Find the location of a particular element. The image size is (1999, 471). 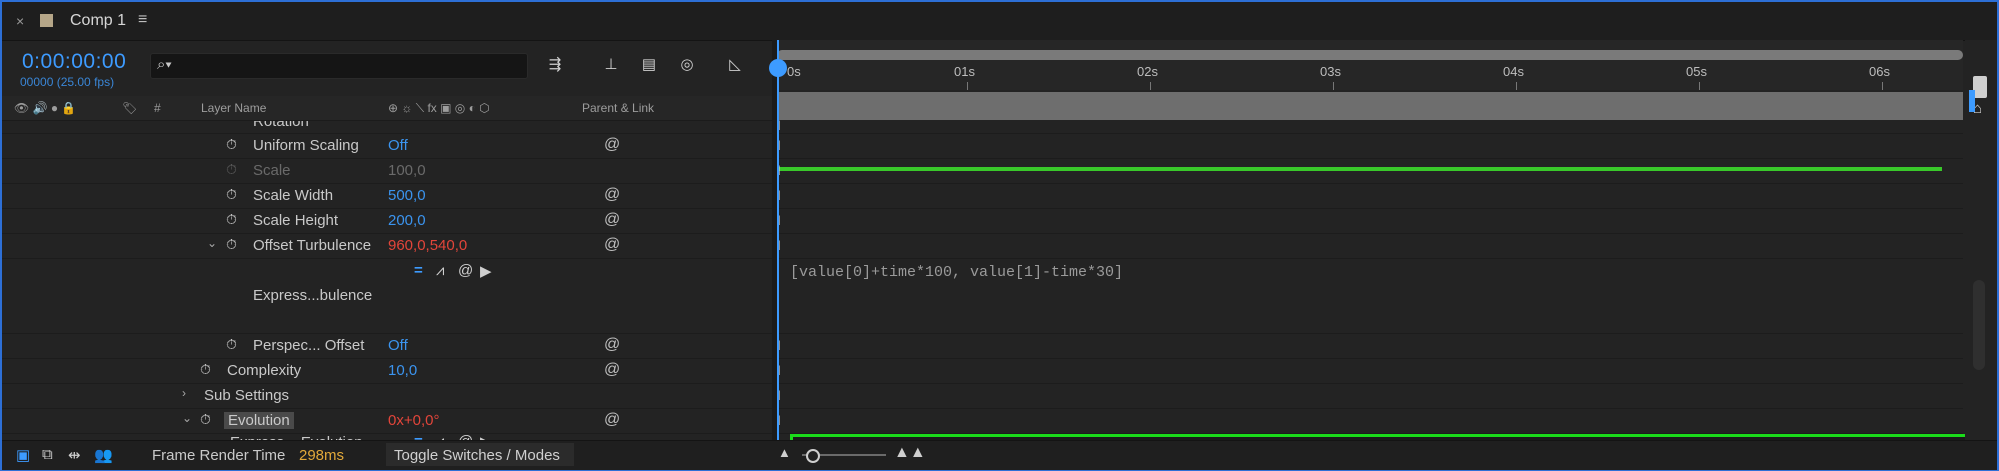

property-row-scale-height: ⏱ Scale Height 200,0 @ is located at coordinates (387, 221).